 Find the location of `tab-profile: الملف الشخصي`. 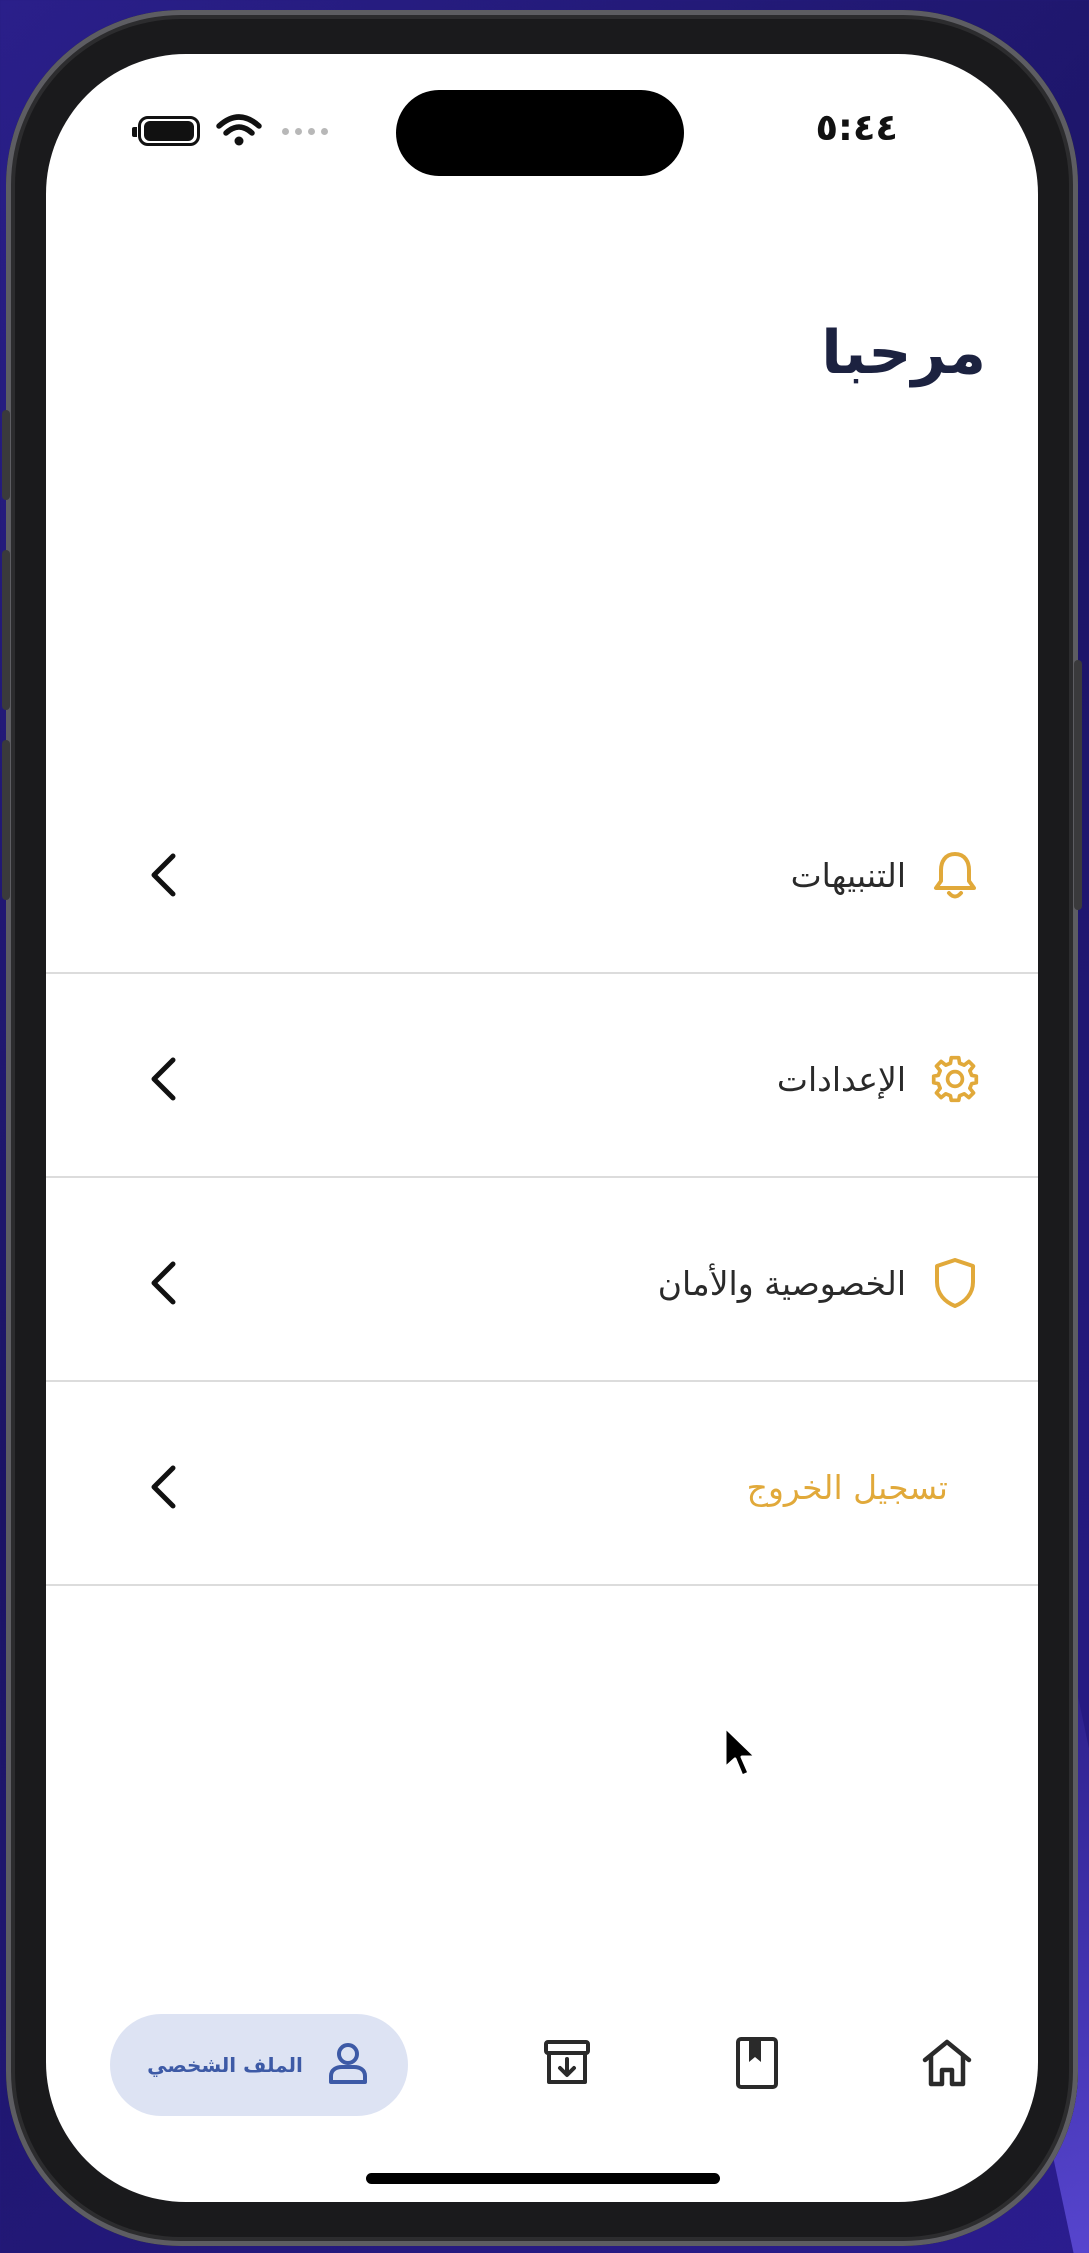

tab-profile: الملف الشخصي is located at coordinates (259, 2065).